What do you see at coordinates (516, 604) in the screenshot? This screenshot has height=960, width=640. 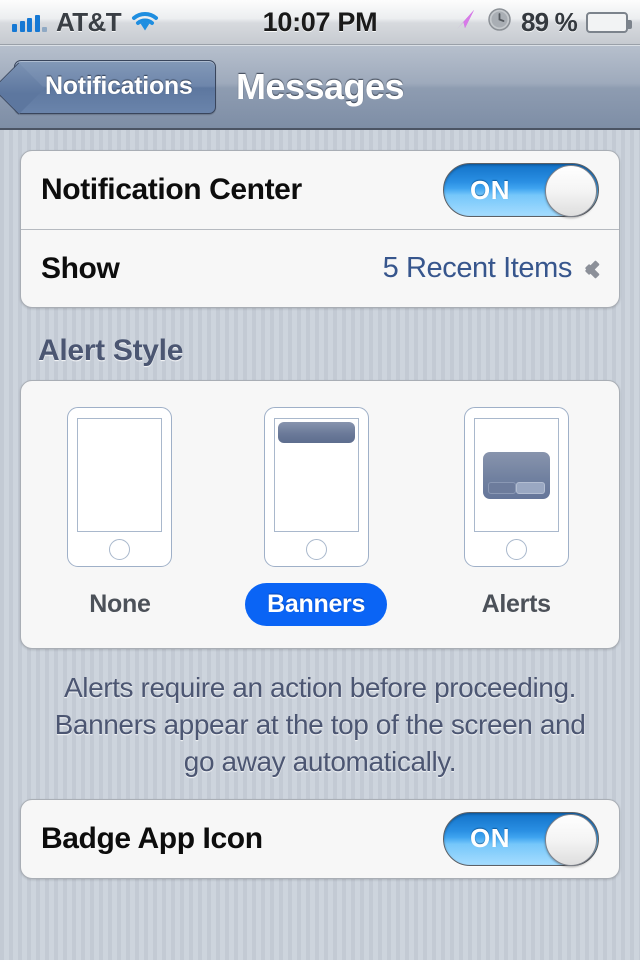 I see `alert-option-label: Alerts` at bounding box center [516, 604].